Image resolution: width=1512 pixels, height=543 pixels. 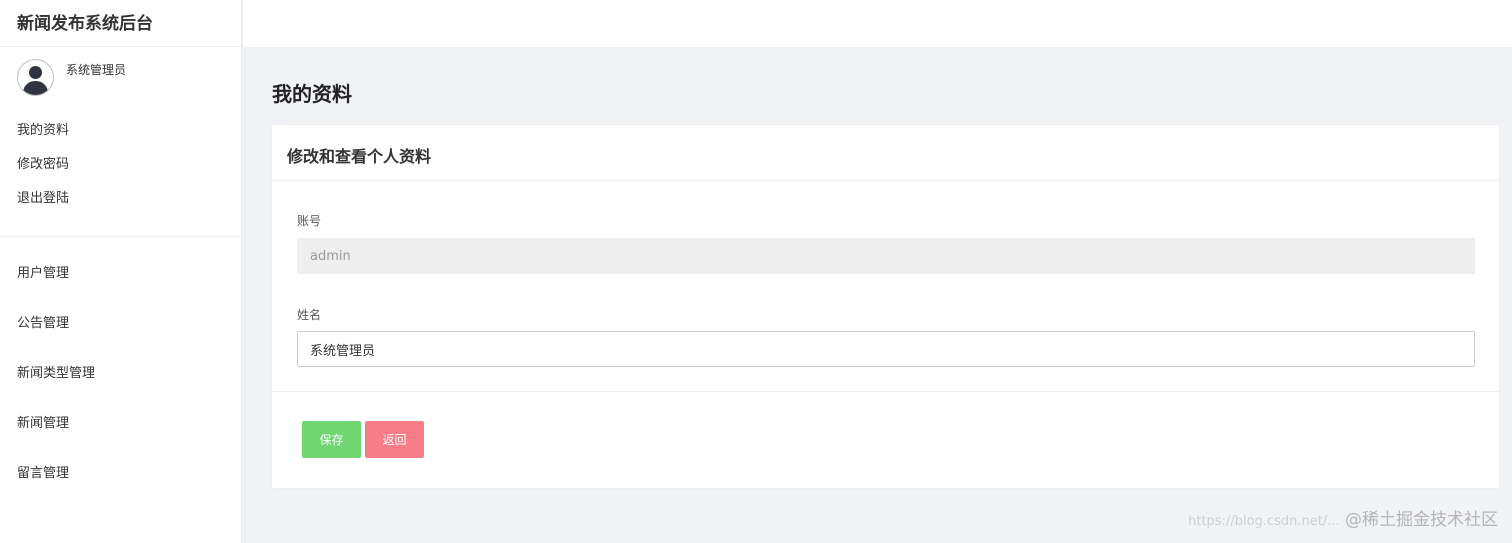 I want to click on menu-item-news-type-management: 新闻类型管理, so click(x=120, y=391).